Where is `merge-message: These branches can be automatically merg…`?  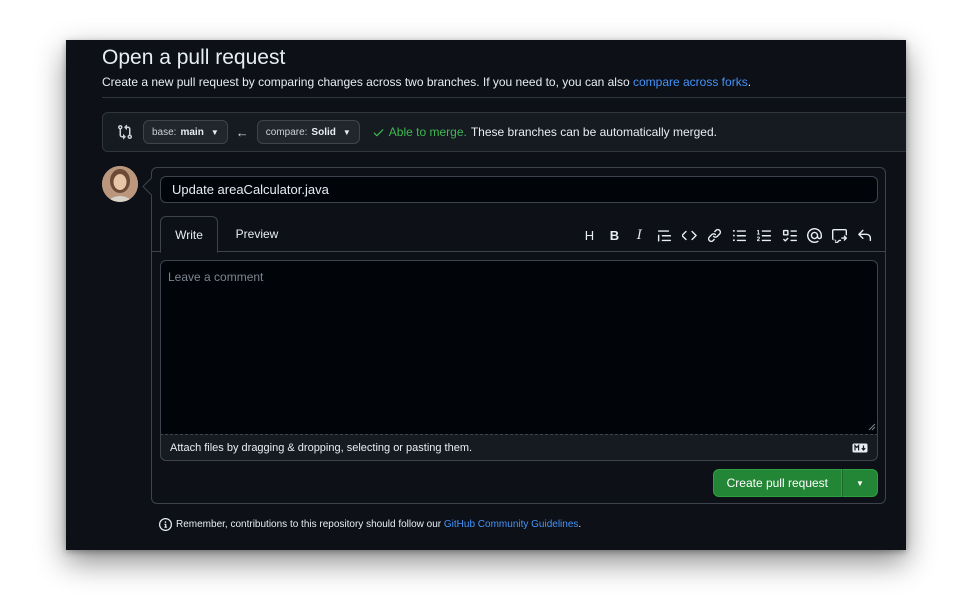 merge-message: These branches can be automatically merg… is located at coordinates (593, 132).